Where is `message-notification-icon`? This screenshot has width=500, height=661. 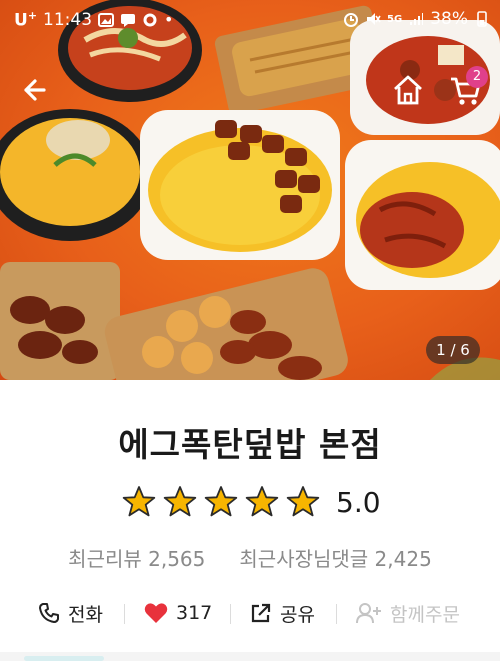 message-notification-icon is located at coordinates (128, 20).